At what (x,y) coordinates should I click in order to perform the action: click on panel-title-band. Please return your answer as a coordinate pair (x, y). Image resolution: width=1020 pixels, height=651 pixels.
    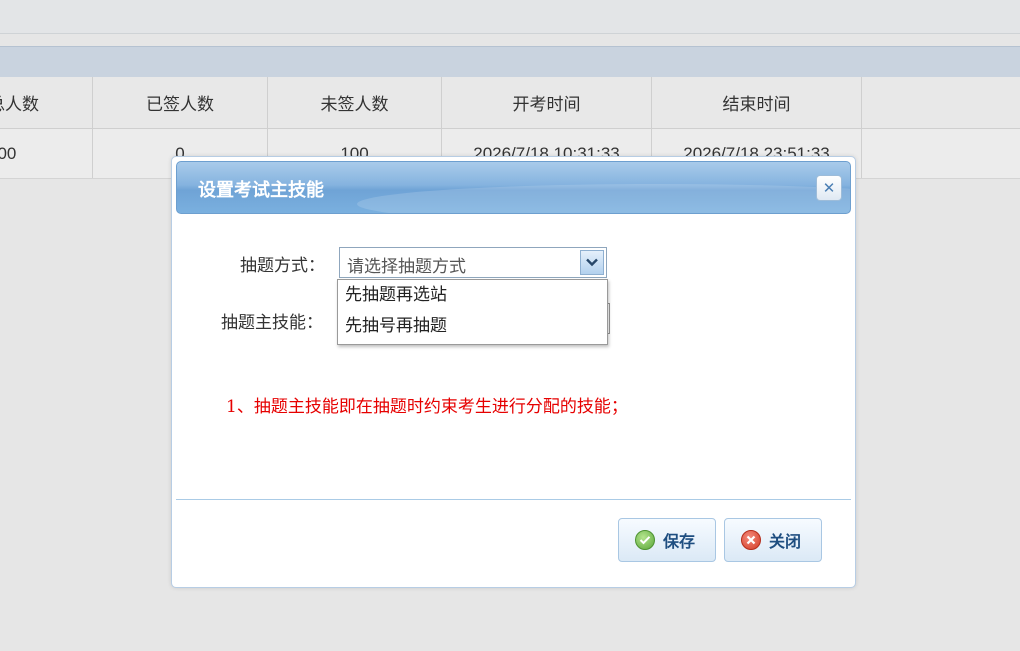
    Looking at the image, I should click on (510, 61).